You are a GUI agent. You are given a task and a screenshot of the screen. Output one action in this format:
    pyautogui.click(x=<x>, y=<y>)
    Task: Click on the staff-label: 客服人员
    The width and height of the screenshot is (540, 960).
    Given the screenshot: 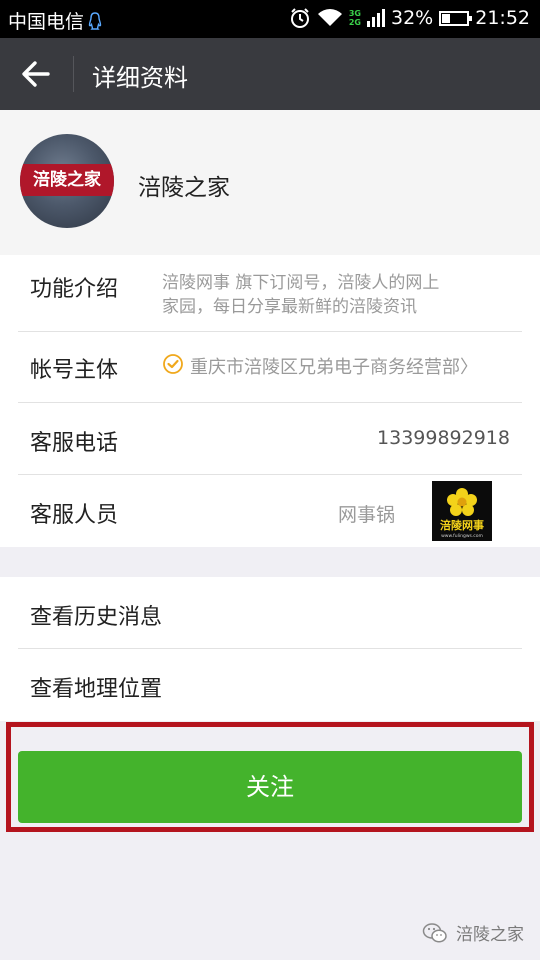 What is the action you would take?
    pyautogui.click(x=74, y=515)
    